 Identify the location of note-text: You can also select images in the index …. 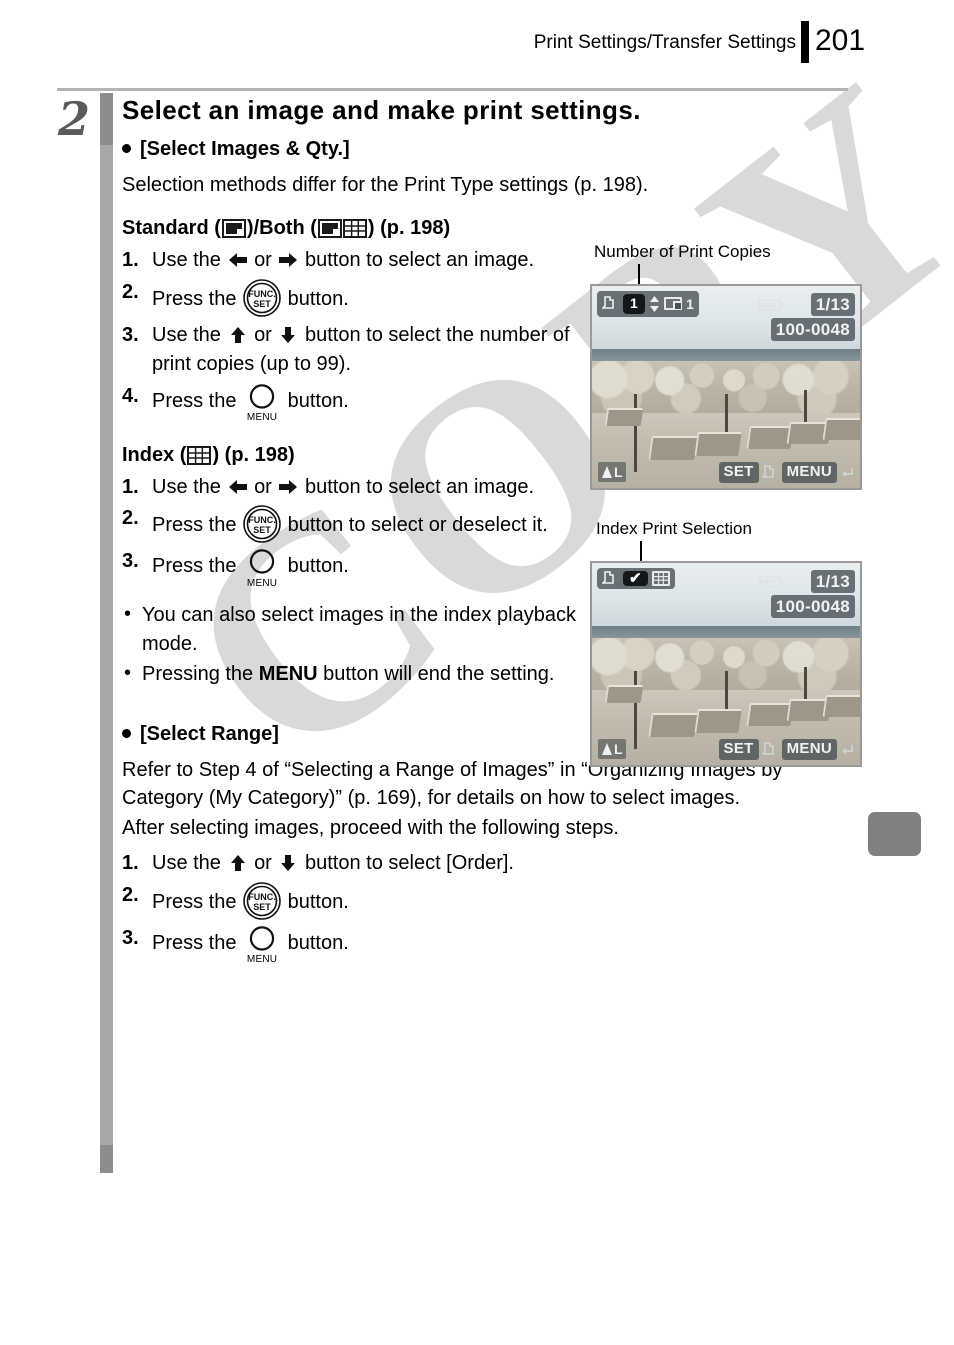
(359, 629).